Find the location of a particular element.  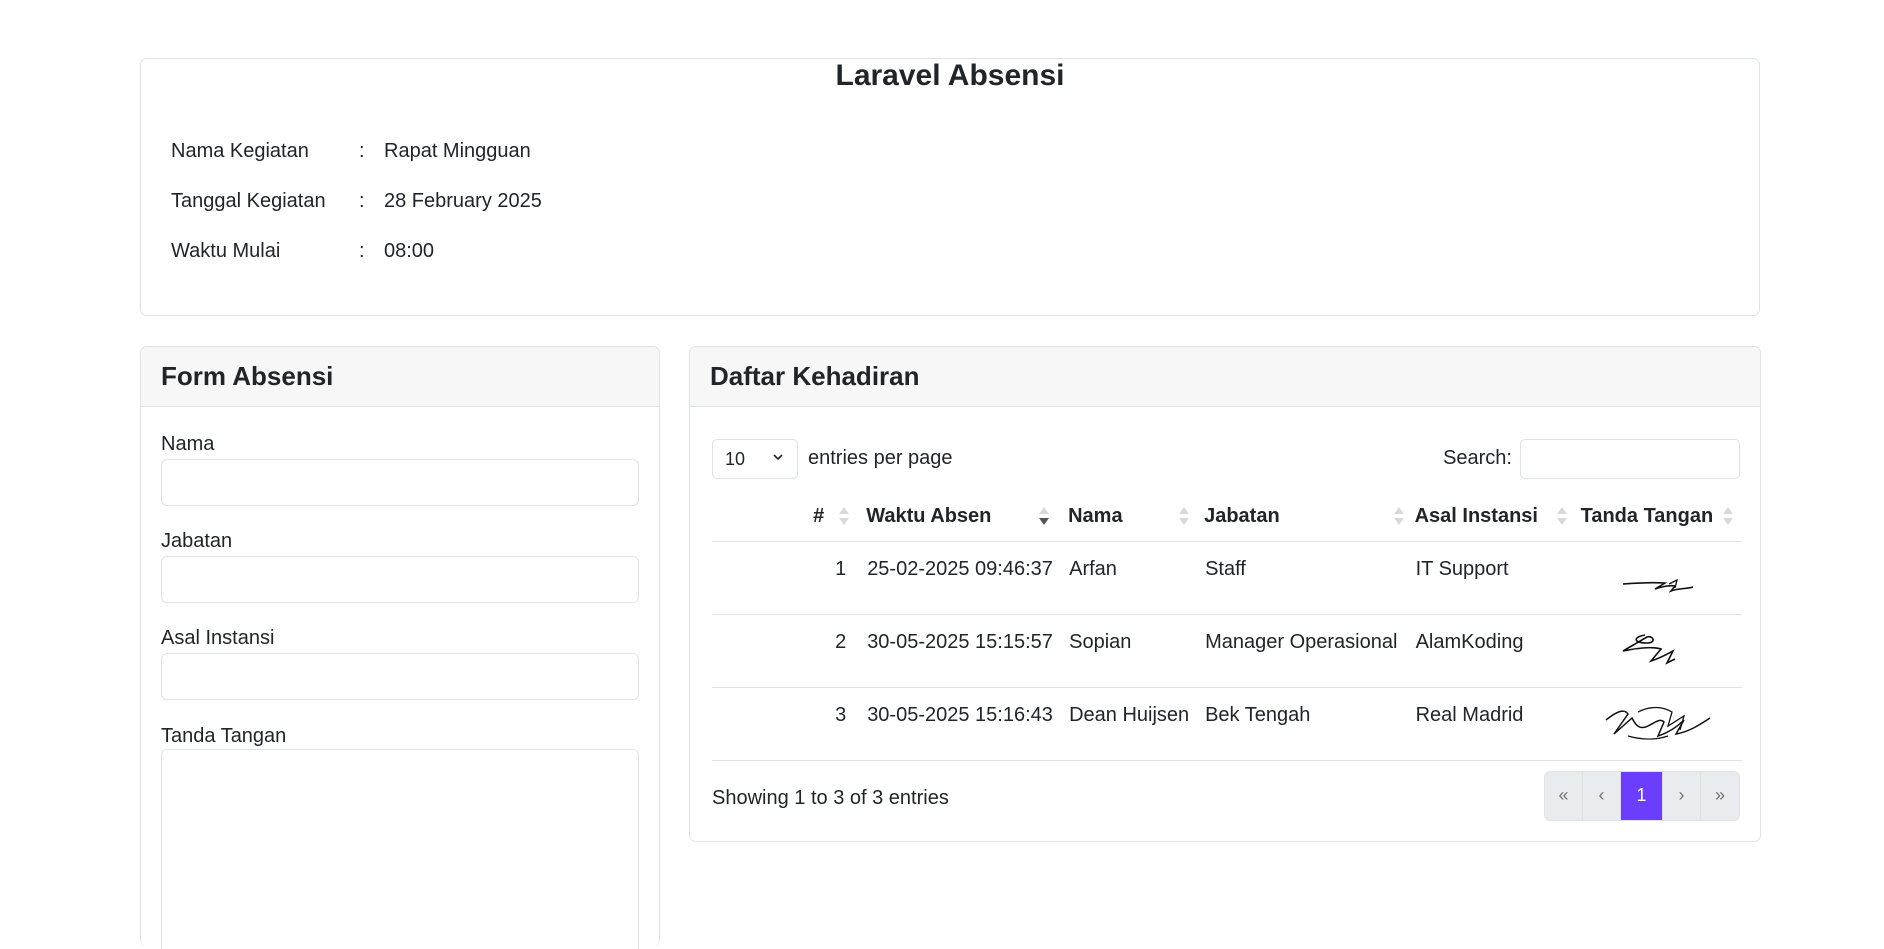

cell-jabatan: Bek Tengah is located at coordinates (1309, 724).